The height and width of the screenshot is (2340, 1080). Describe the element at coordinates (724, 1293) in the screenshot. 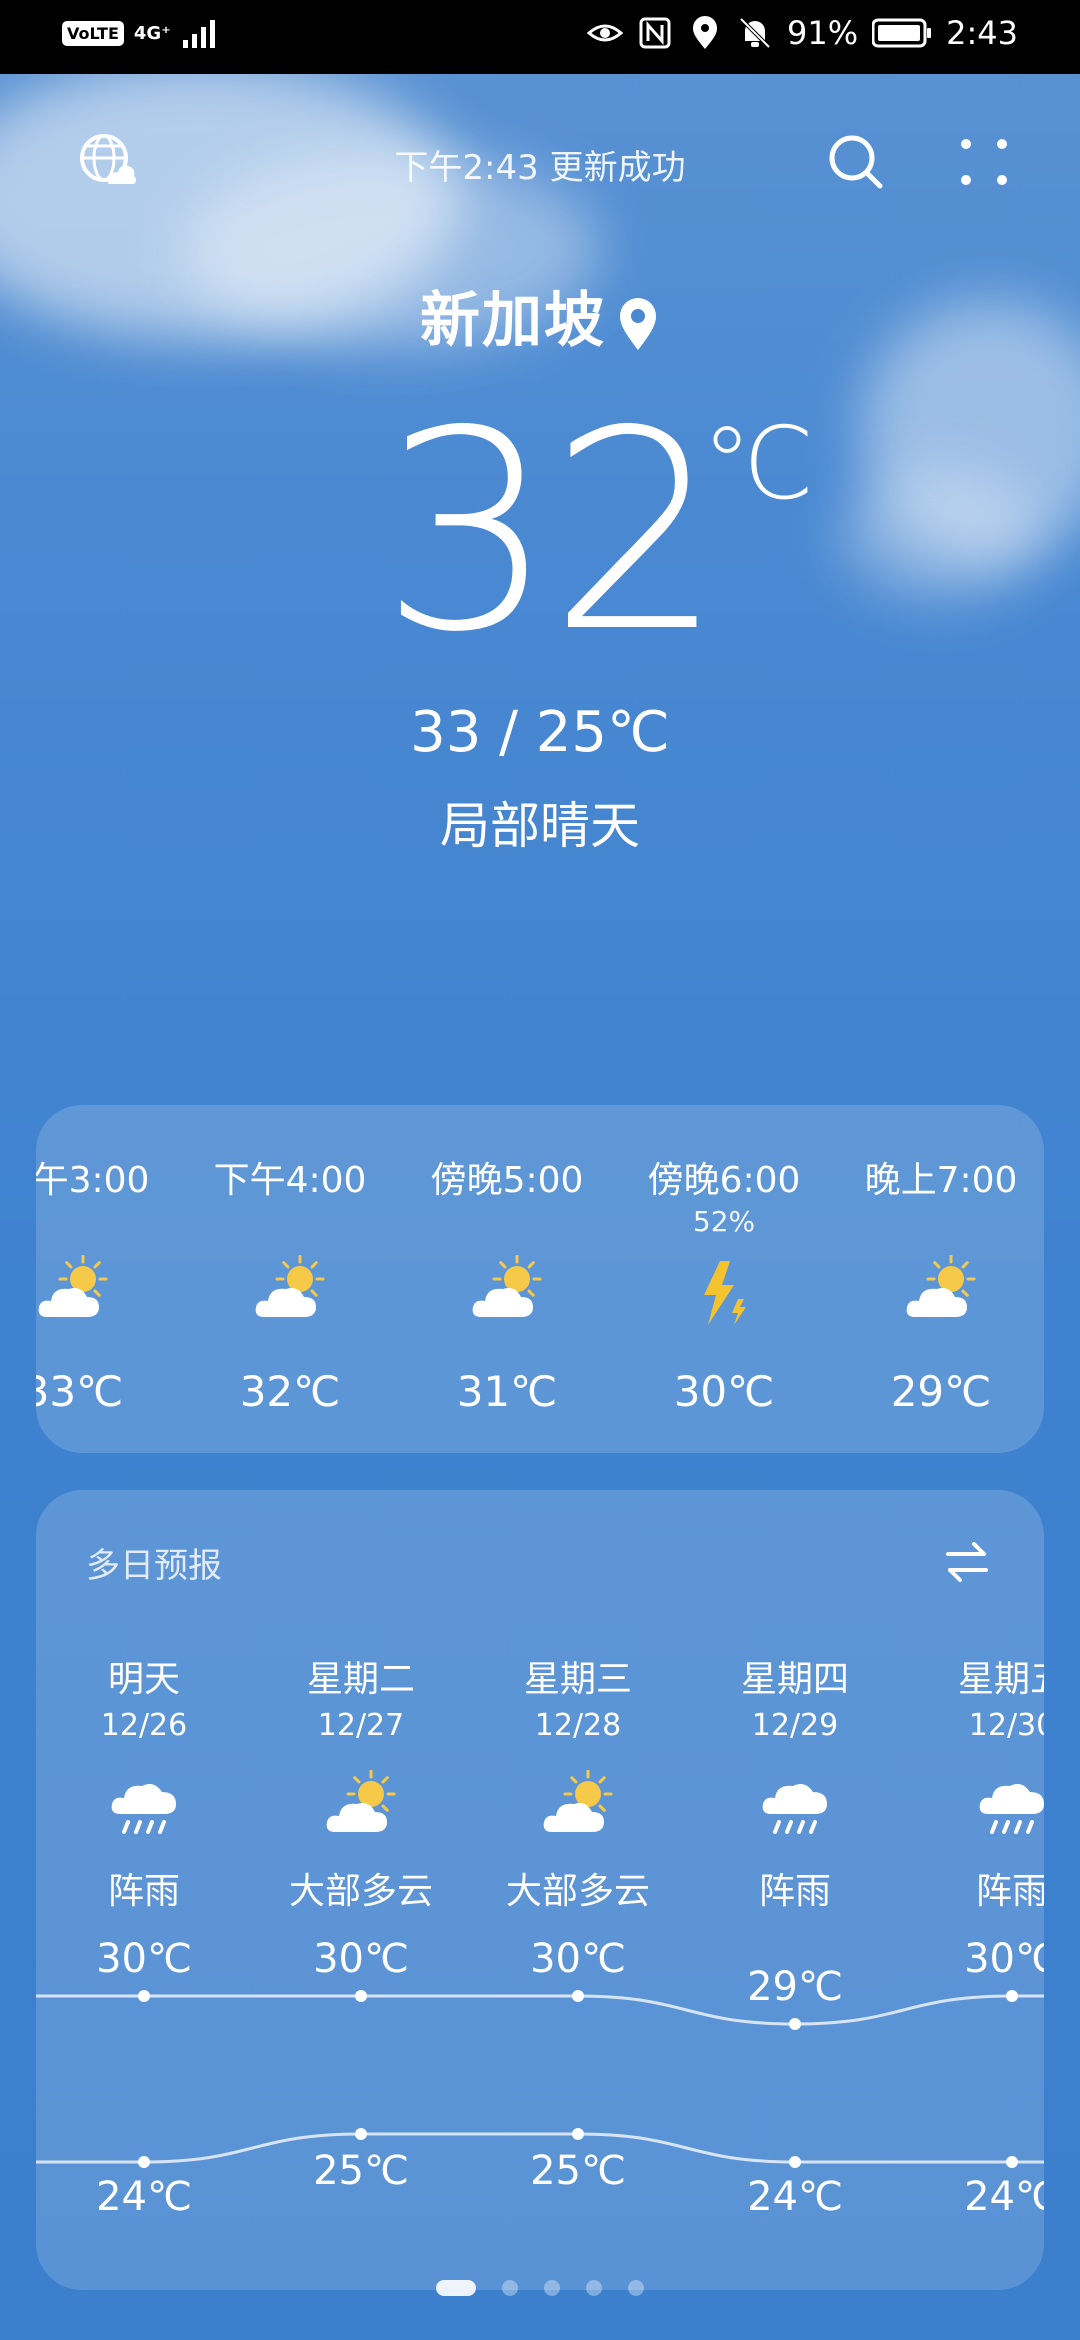

I see `thunder-icon` at that location.